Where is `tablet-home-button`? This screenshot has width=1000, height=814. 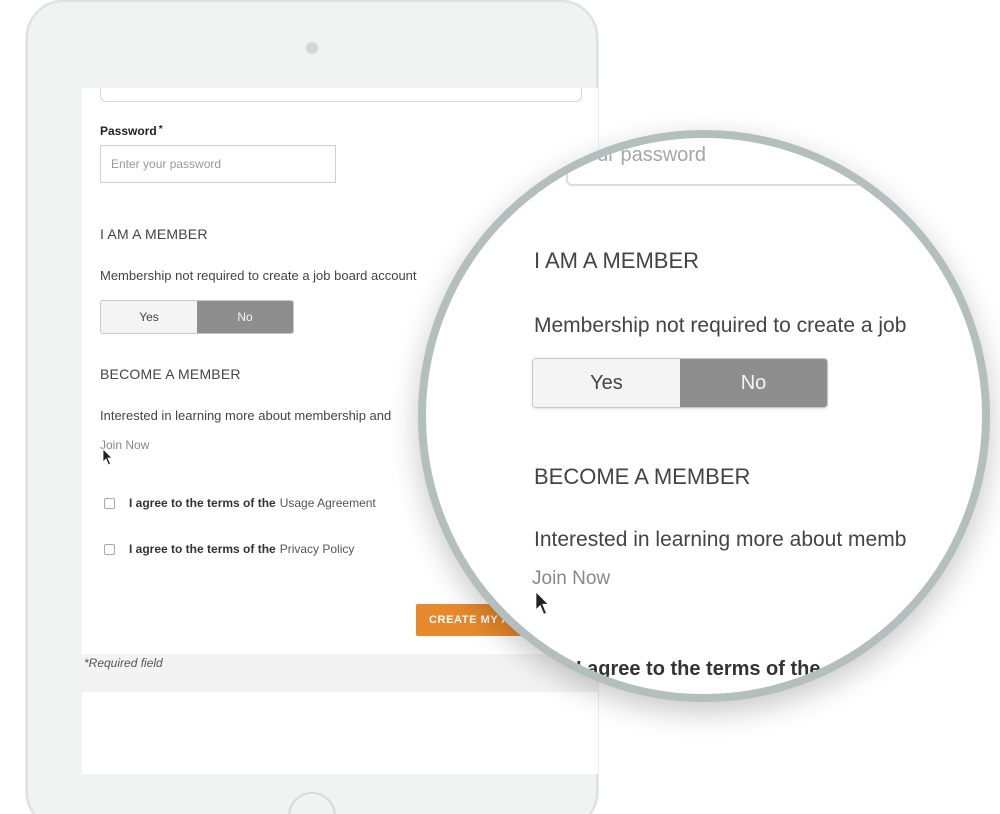 tablet-home-button is located at coordinates (312, 803).